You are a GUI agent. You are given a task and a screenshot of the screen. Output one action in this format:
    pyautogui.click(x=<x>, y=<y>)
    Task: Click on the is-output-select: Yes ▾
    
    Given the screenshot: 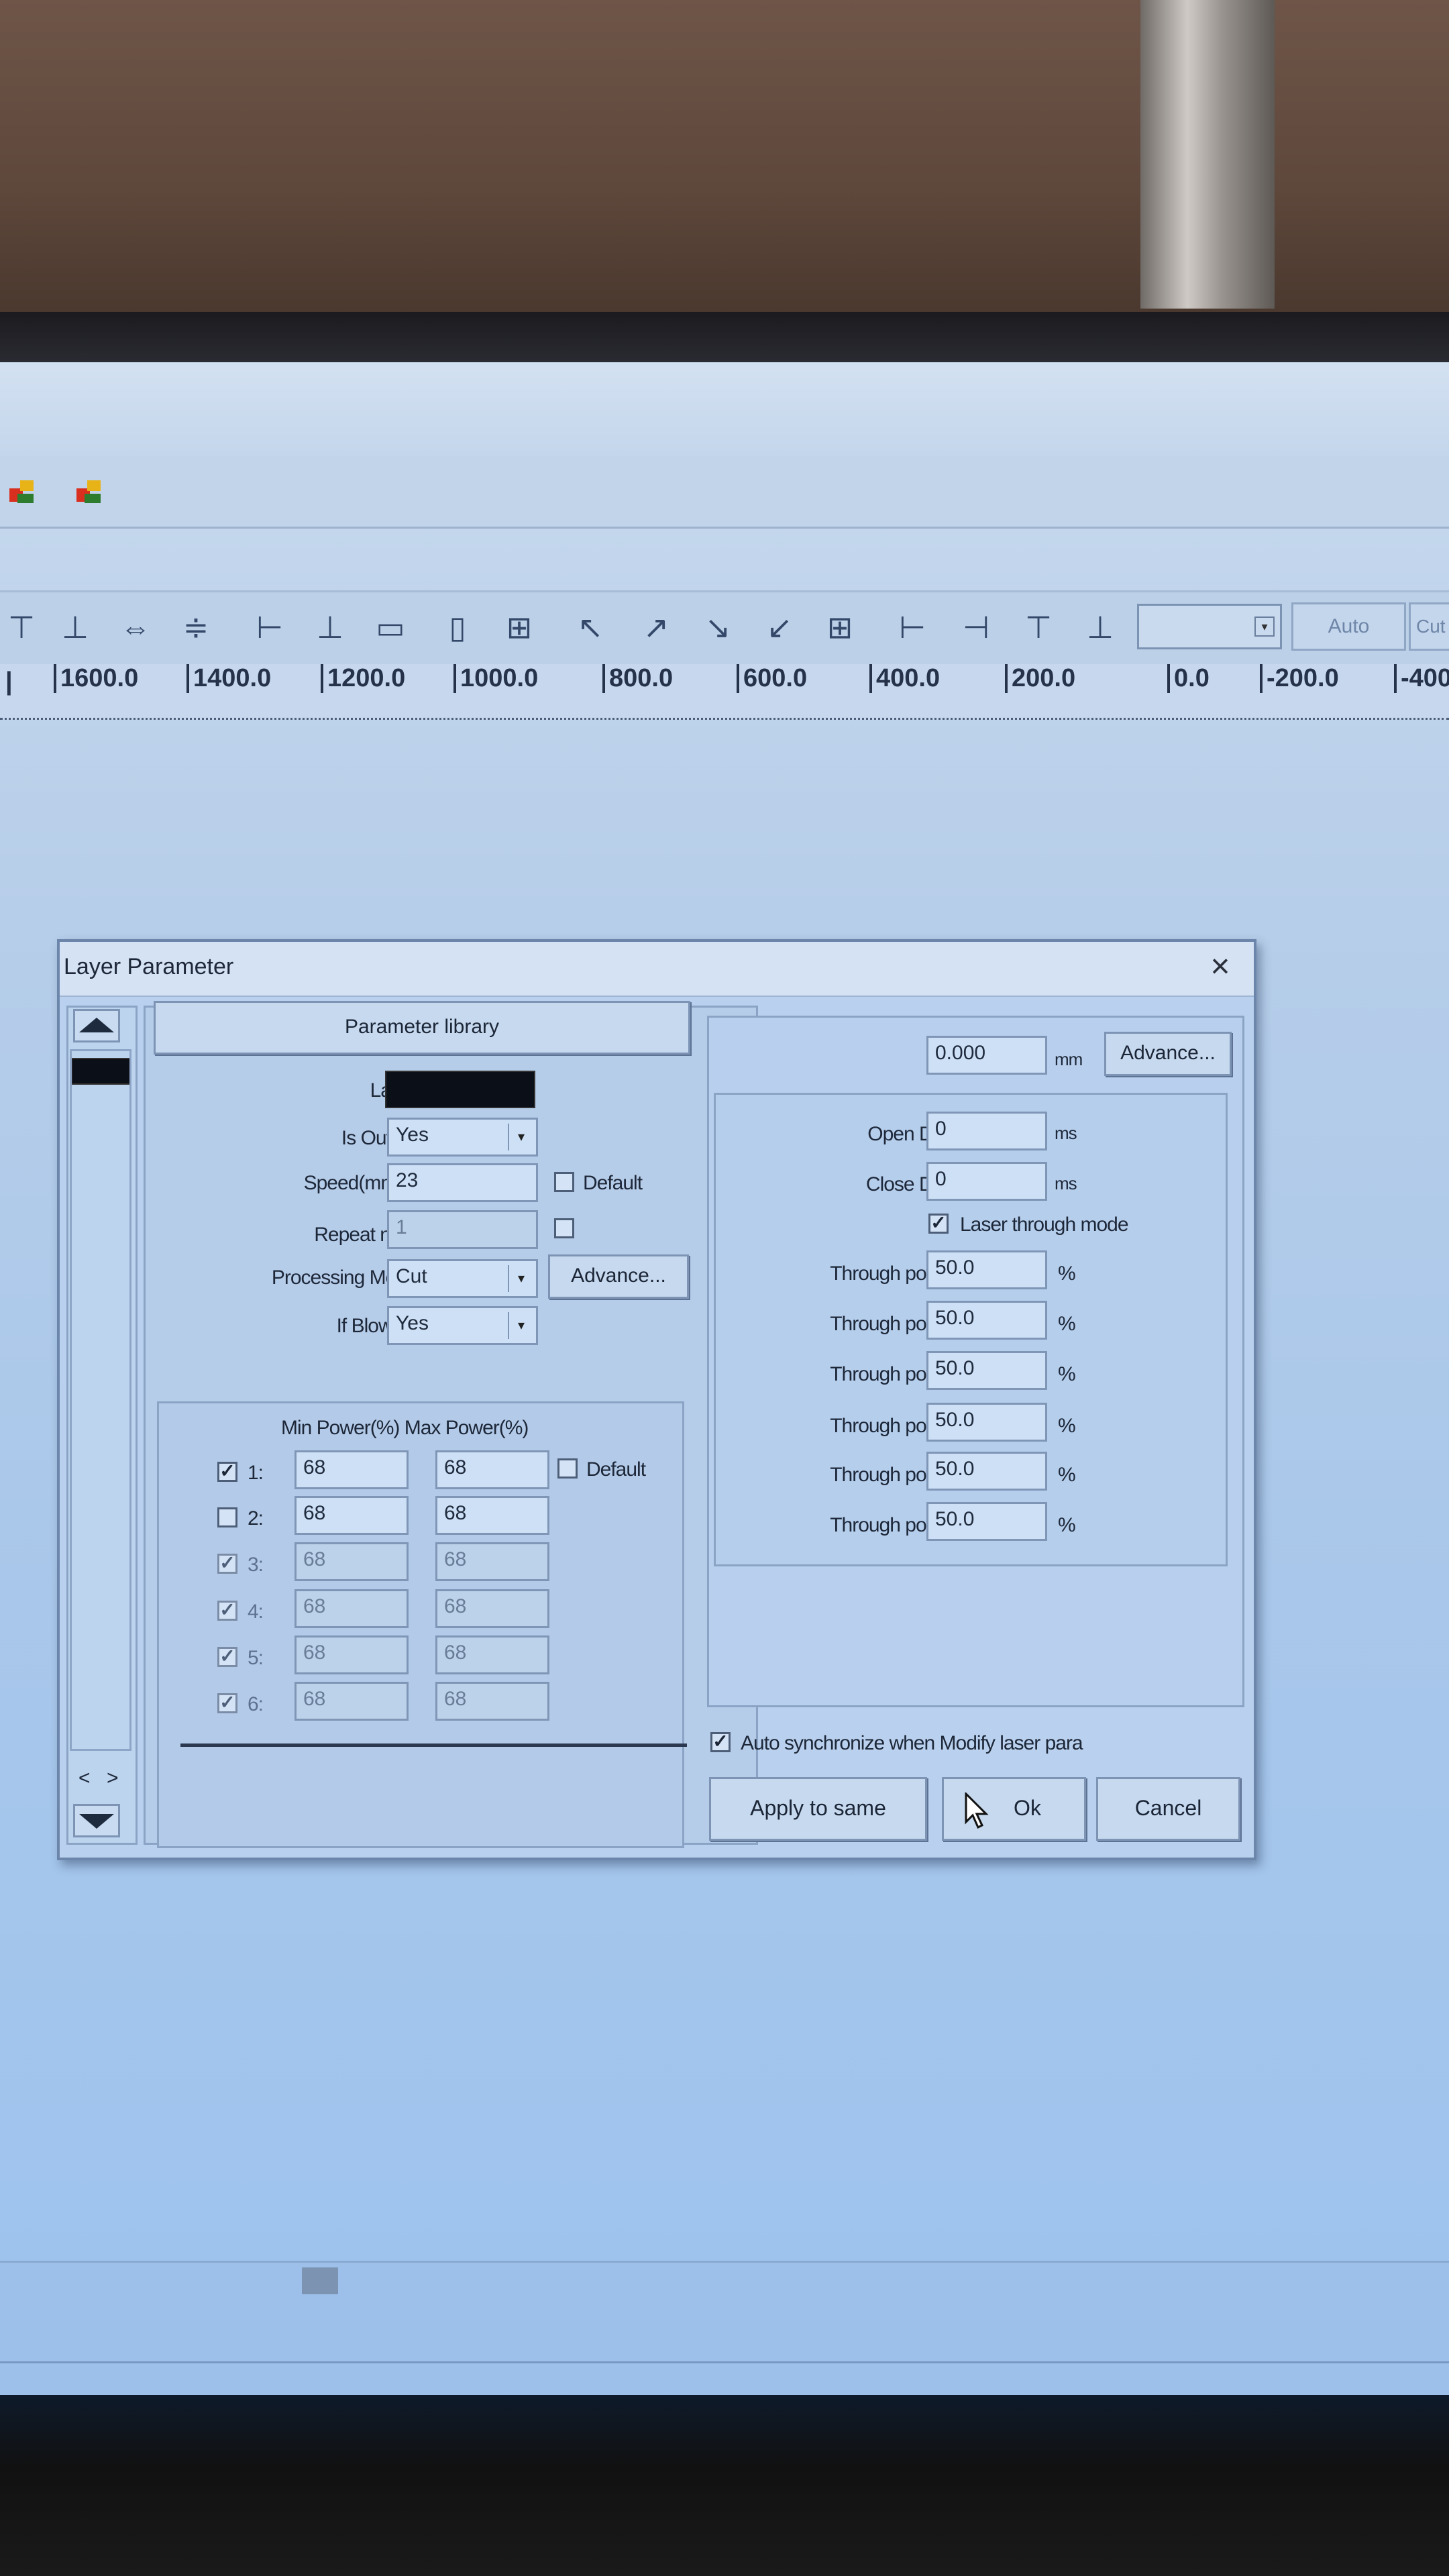 What is the action you would take?
    pyautogui.click(x=462, y=1137)
    